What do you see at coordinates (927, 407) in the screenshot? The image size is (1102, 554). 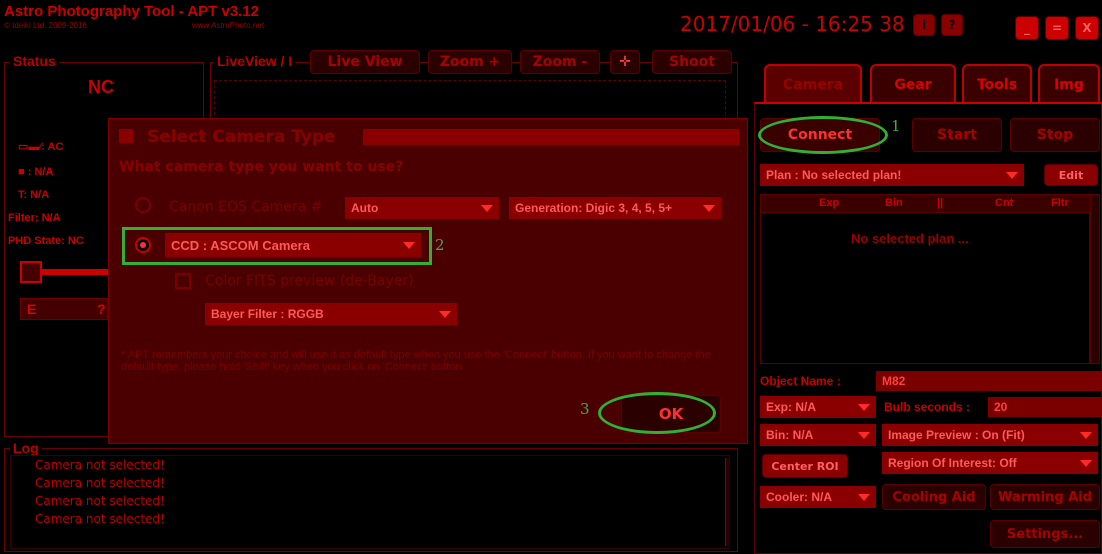 I see `bulb-seconds-label: Bulb seconds :` at bounding box center [927, 407].